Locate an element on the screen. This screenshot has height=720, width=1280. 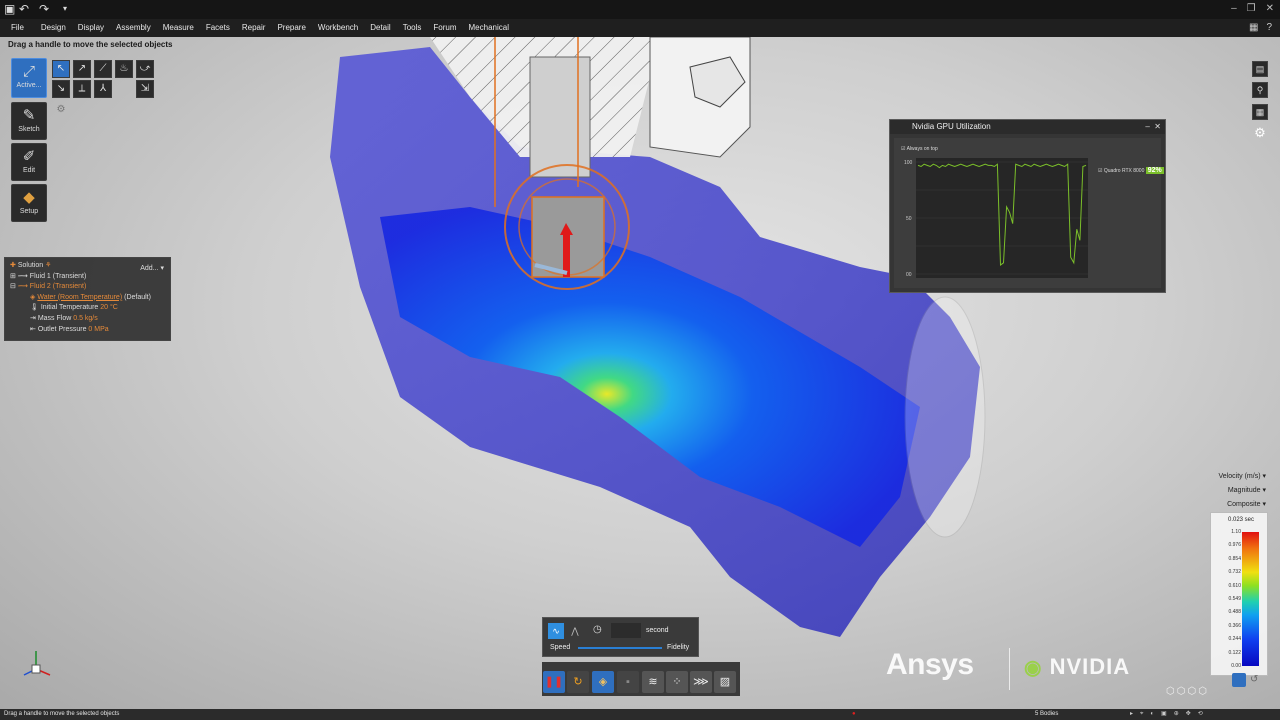
restore-icon: ❐ is located at coordinates (1251, 8).